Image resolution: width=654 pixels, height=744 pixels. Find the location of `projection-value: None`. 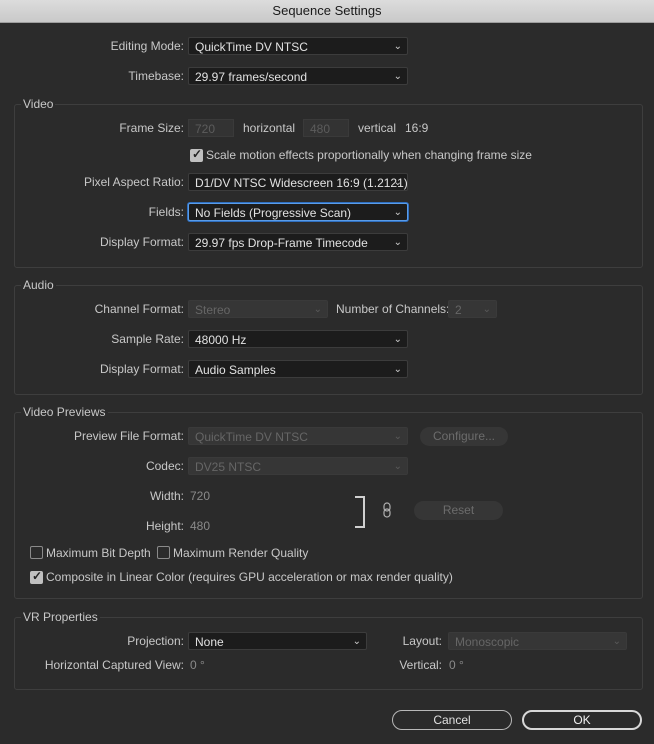

projection-value: None is located at coordinates (209, 642).